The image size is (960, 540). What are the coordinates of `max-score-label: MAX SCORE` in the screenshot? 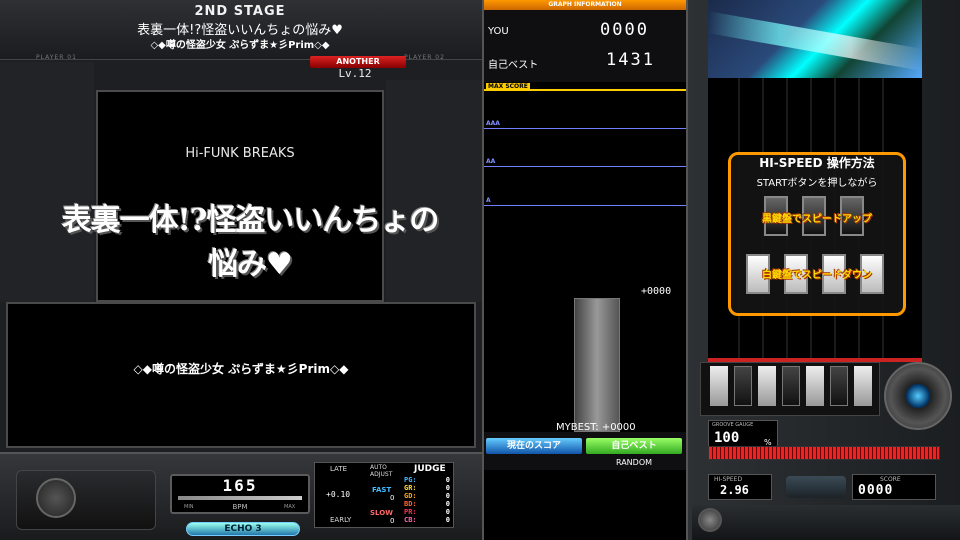 It's located at (508, 86).